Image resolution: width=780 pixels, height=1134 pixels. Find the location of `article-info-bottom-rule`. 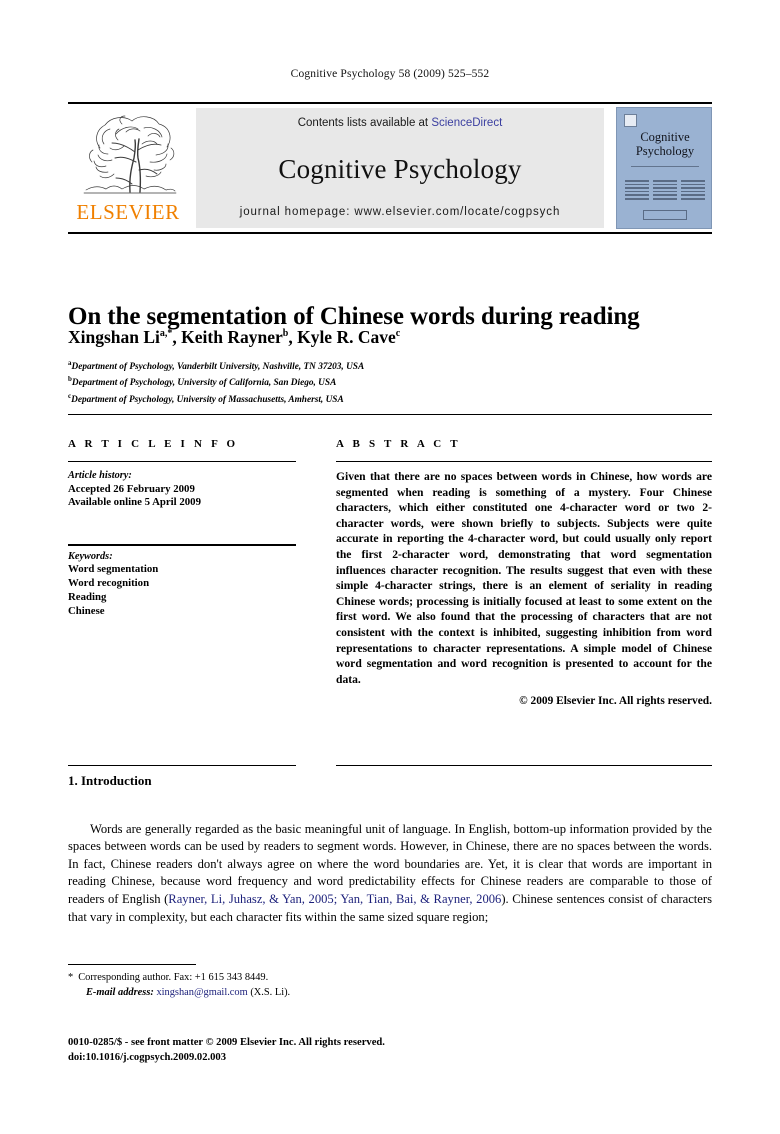

article-info-bottom-rule is located at coordinates (182, 765).